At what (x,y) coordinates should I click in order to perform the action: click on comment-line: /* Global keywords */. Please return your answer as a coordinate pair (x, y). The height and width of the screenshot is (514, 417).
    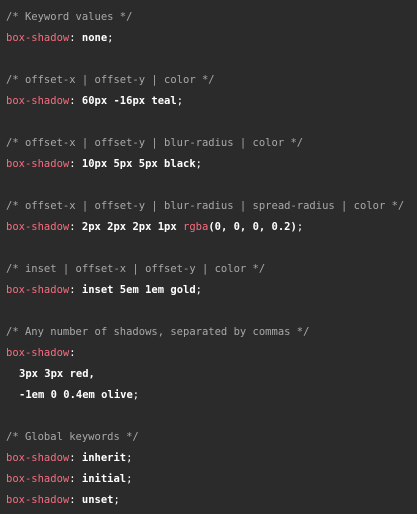
    Looking at the image, I should click on (72, 437).